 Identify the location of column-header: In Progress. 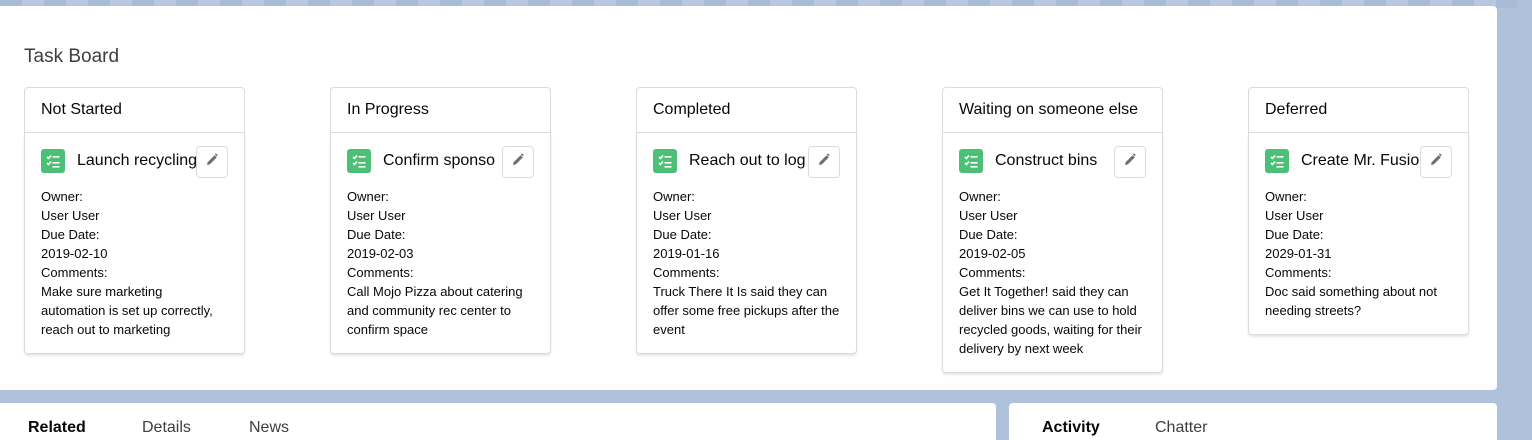
(440, 110).